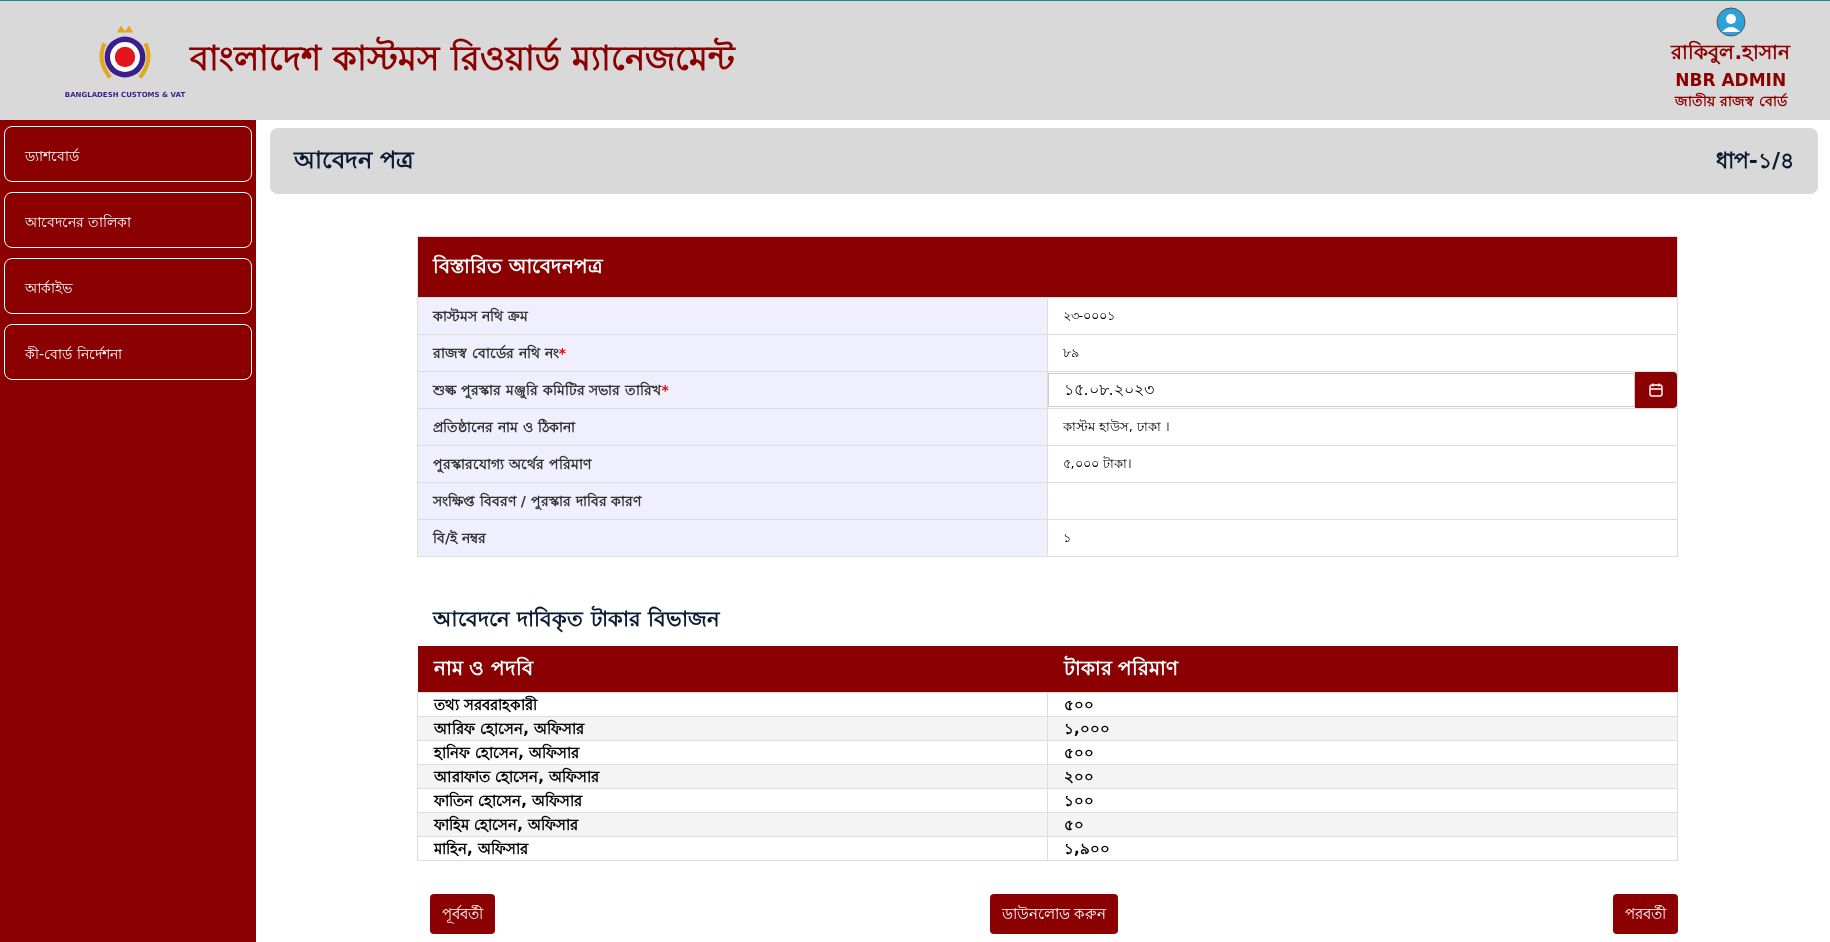  Describe the element at coordinates (462, 914) in the screenshot. I see `previous-button: পূর্ববর্তী` at that location.